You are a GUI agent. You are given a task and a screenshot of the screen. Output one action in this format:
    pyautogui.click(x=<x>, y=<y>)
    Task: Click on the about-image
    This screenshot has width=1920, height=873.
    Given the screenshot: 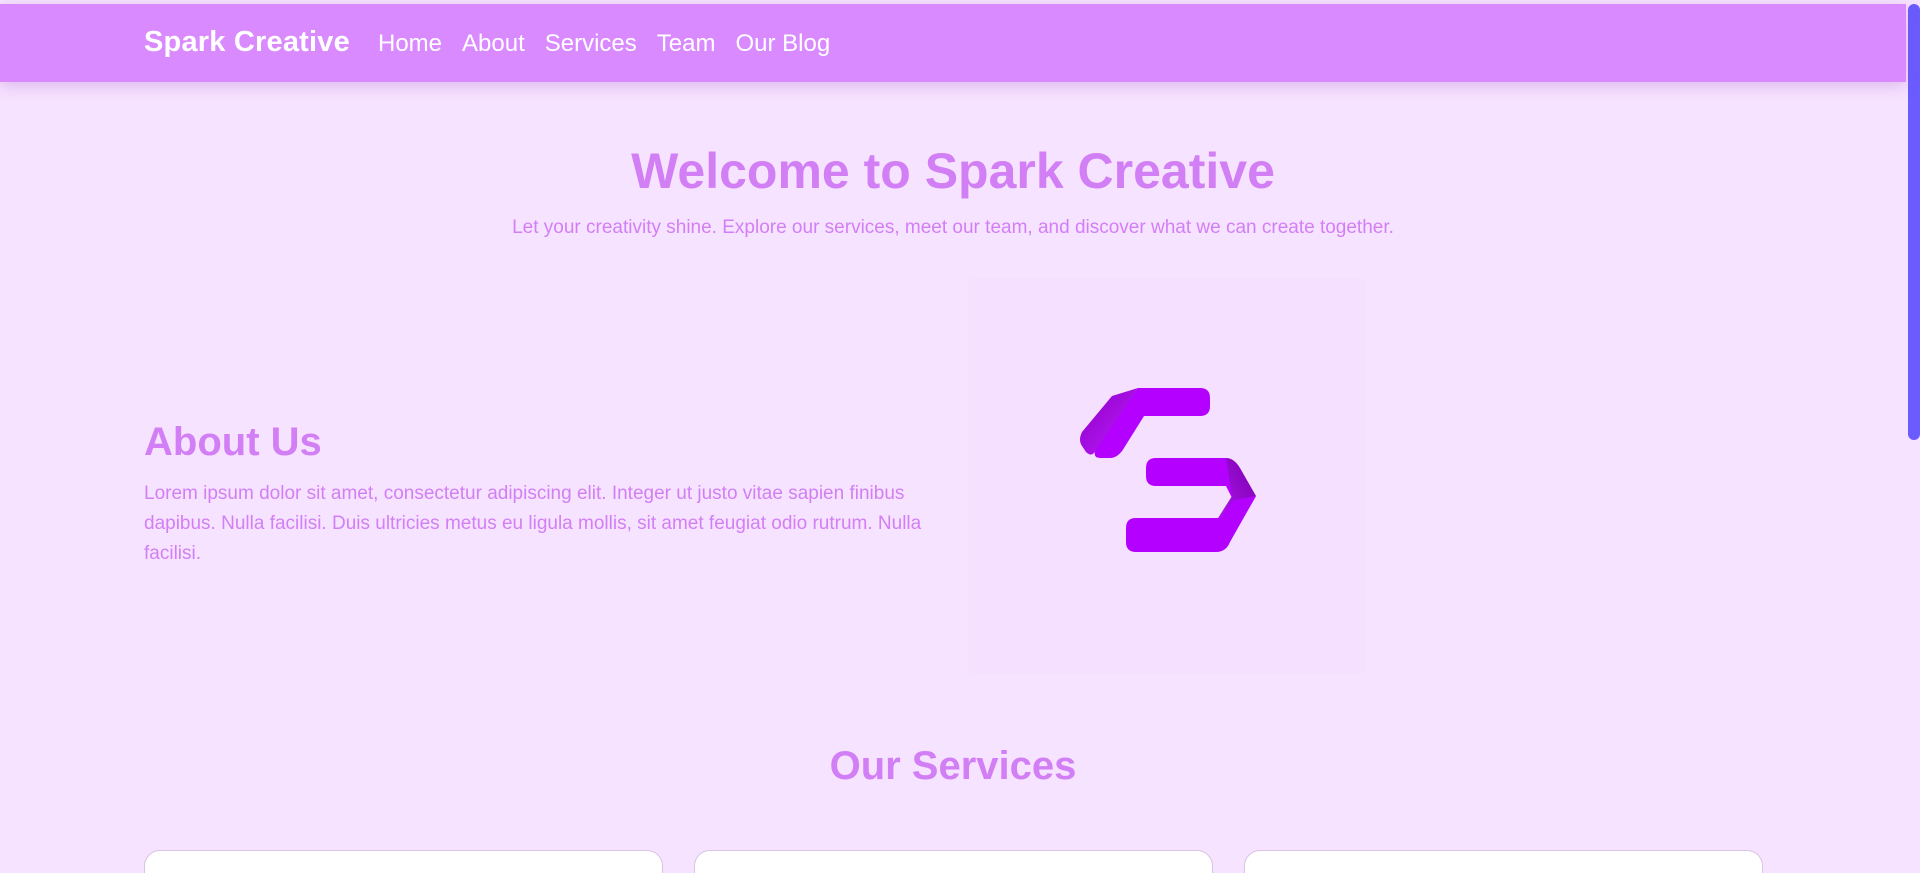 What is the action you would take?
    pyautogui.click(x=1167, y=476)
    